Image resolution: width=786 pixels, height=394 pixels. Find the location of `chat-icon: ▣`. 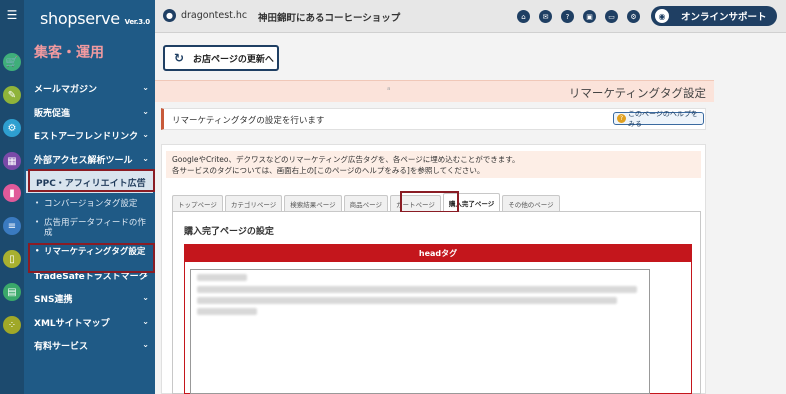

chat-icon: ▣ is located at coordinates (589, 16).